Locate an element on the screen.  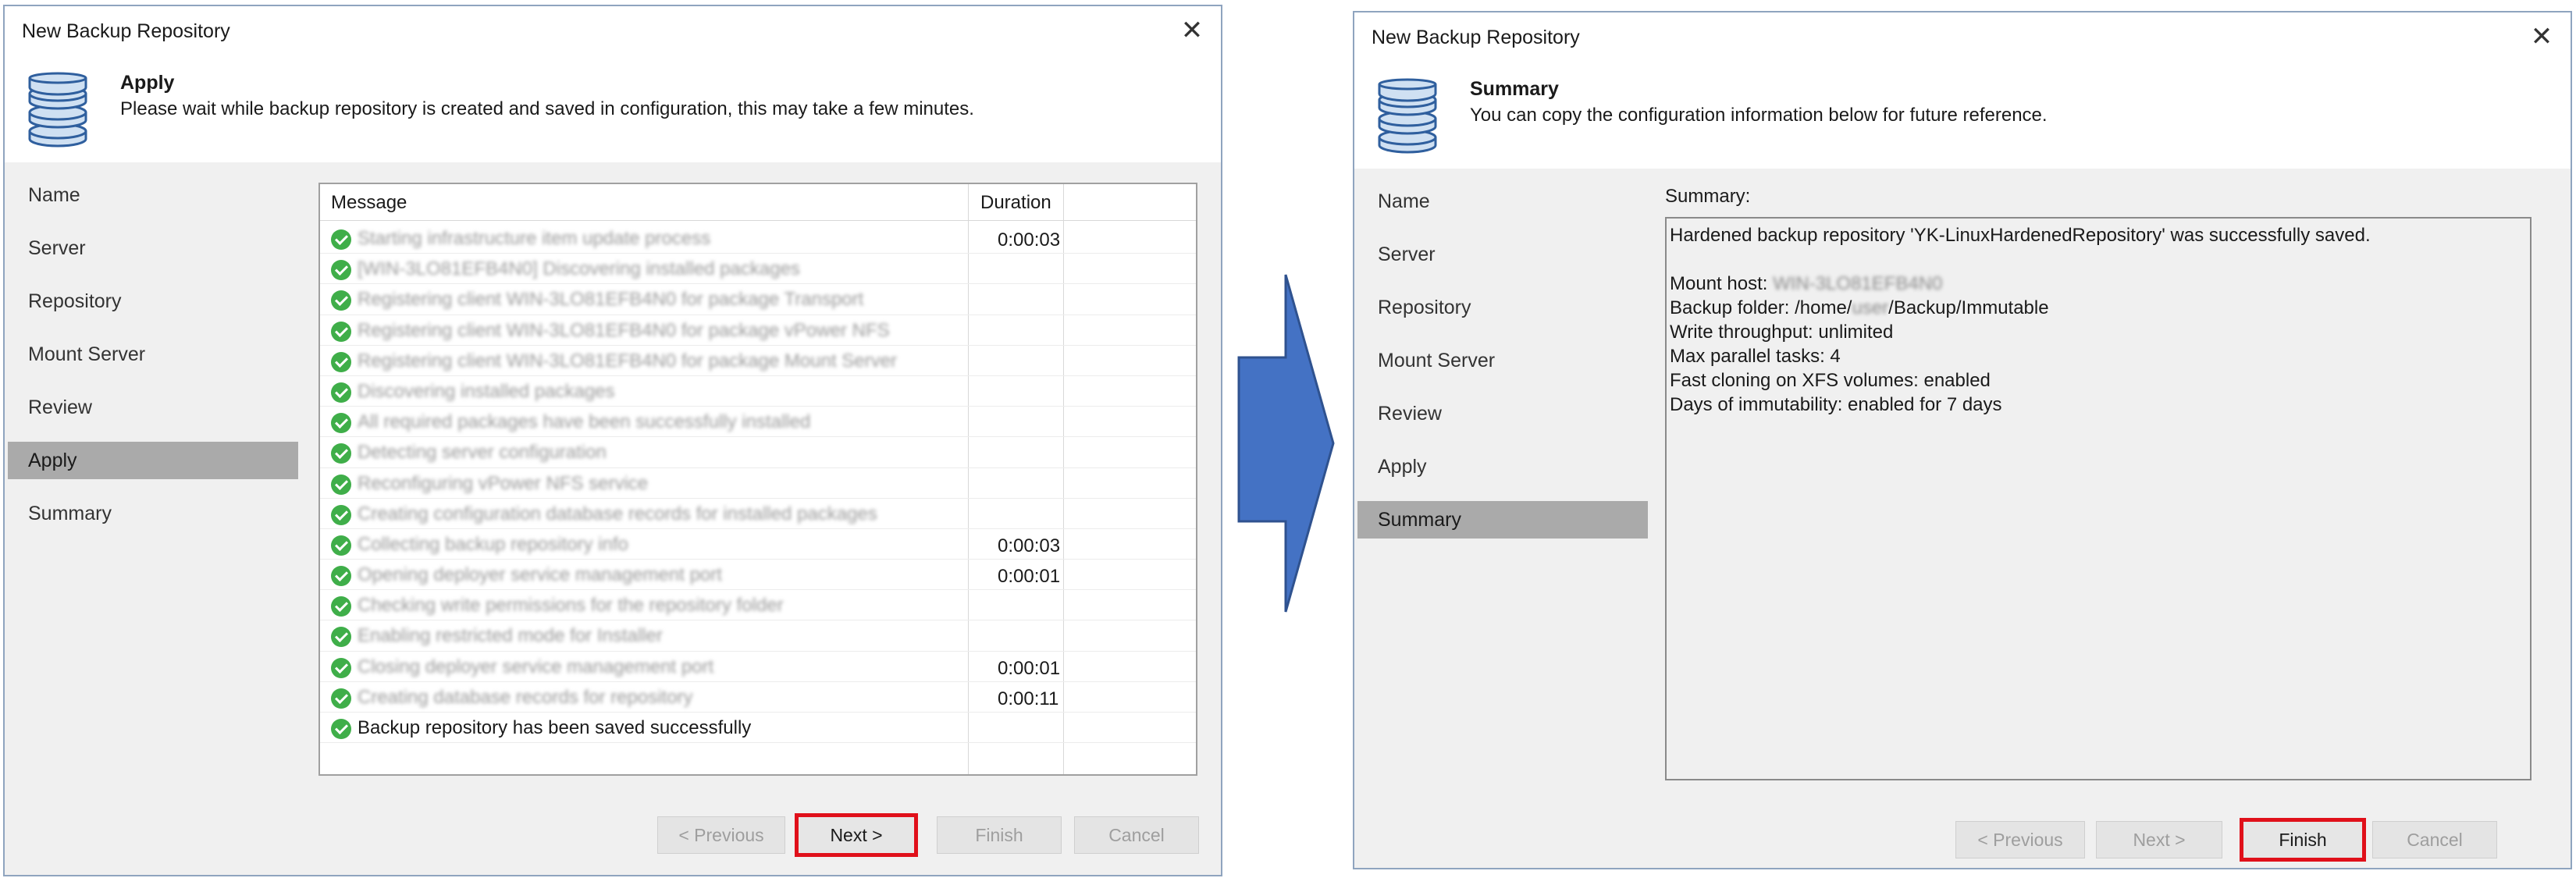
table-row: Collecting backup repository info 0:00:03 is located at coordinates (758, 544).